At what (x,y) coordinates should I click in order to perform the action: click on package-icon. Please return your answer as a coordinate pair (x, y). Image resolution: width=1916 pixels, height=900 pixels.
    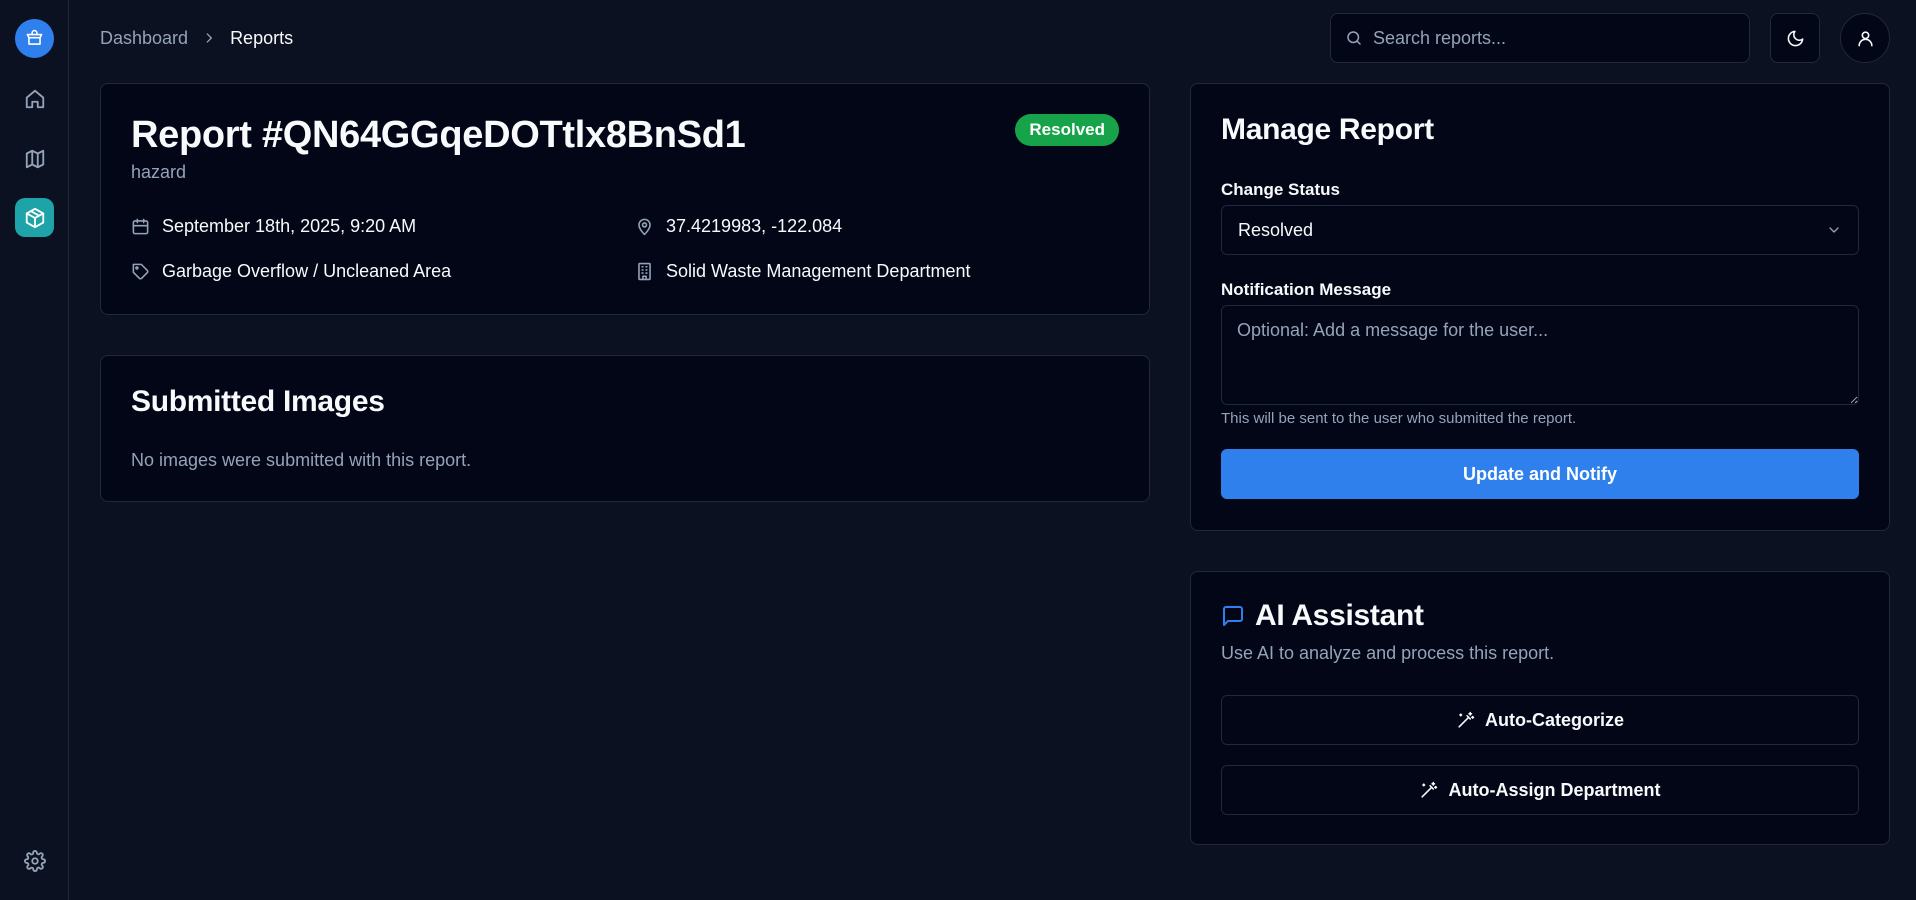
    Looking at the image, I should click on (34, 217).